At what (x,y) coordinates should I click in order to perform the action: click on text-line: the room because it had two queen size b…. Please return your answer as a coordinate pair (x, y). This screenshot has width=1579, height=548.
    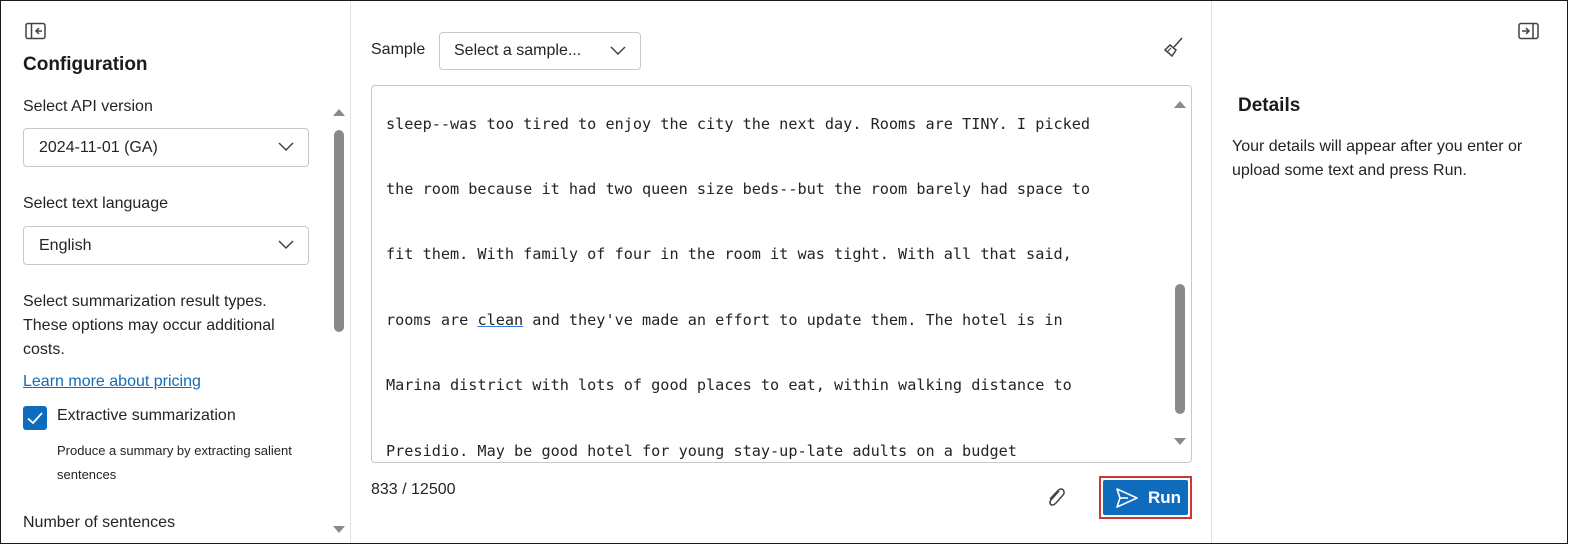
    Looking at the image, I should click on (738, 189).